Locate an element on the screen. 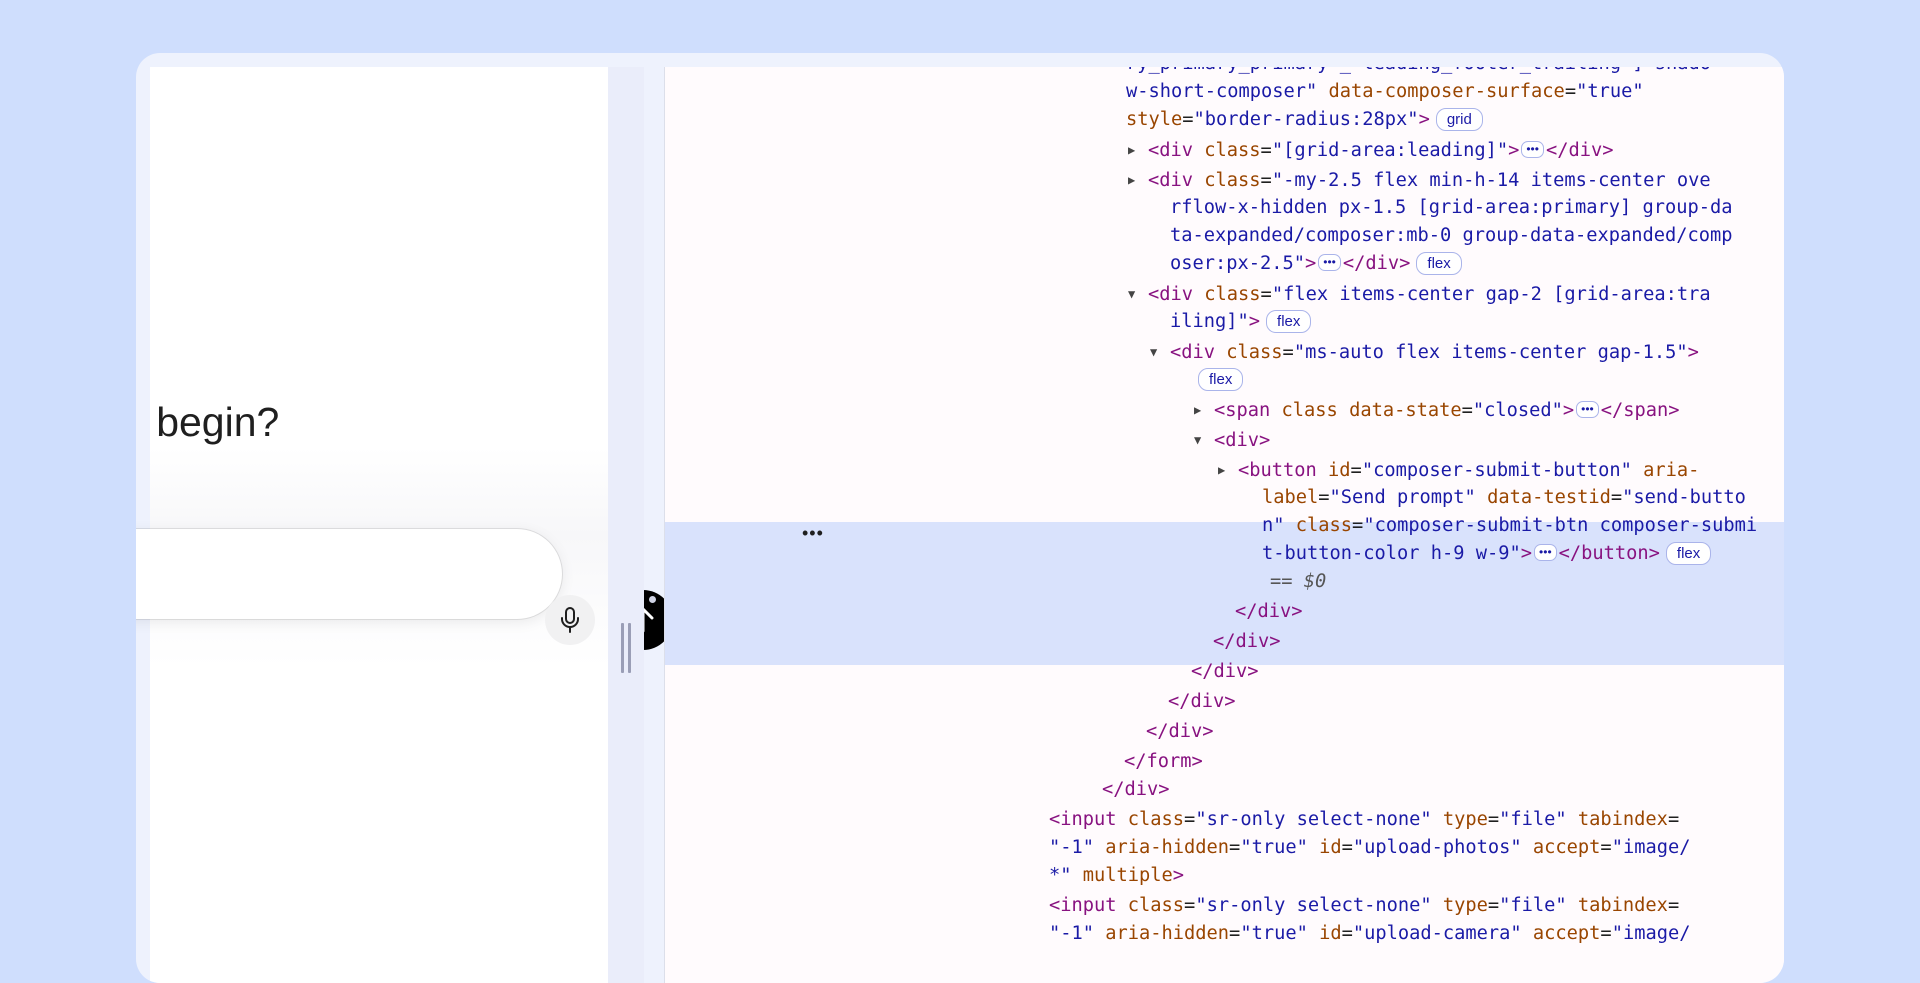 The image size is (1920, 983). code-token: "composer-submit-btn composer-submi is located at coordinates (1560, 525).